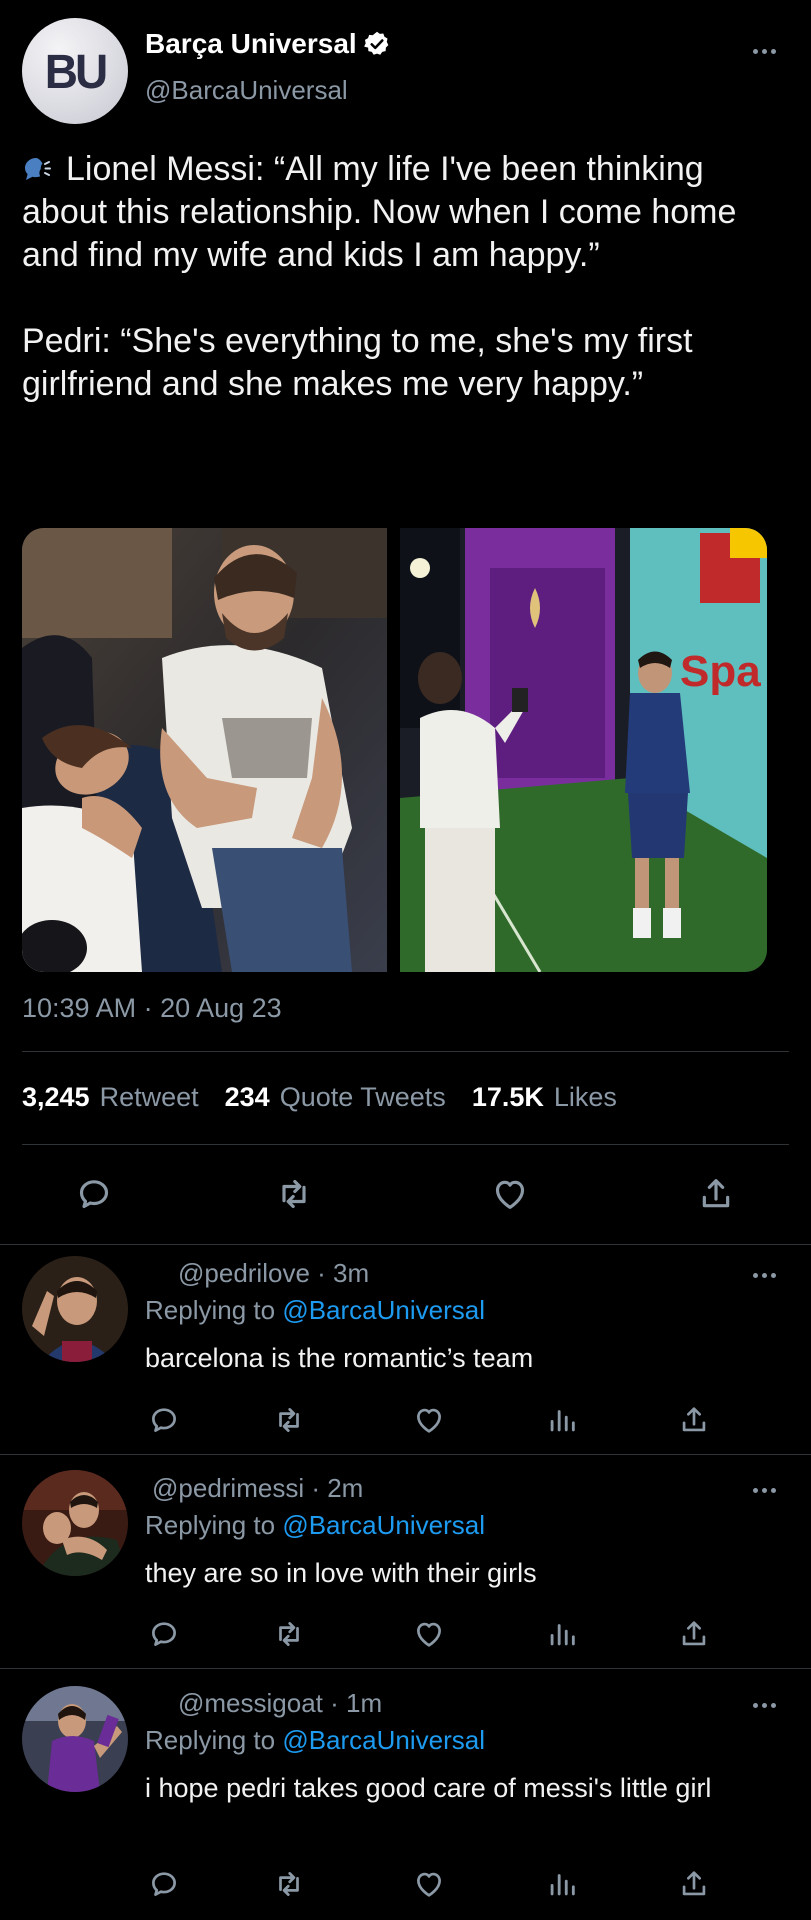 This screenshot has height=1920, width=811. I want to click on tweet-stats: 3,245 Retweet 234 Quote Tweets 17.5K Likes, so click(319, 1097).